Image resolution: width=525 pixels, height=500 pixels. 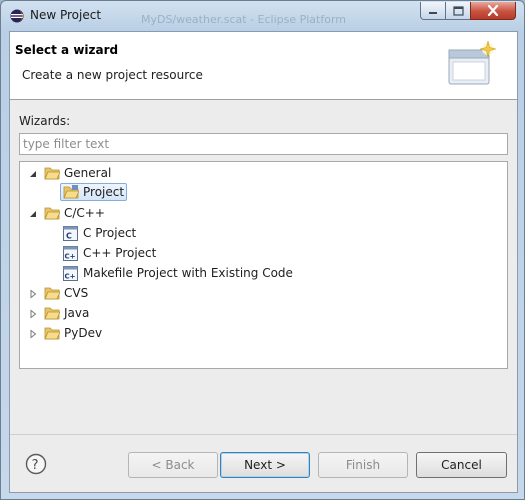 What do you see at coordinates (120, 253) in the screenshot?
I see `tree-item-label: C++ Project` at bounding box center [120, 253].